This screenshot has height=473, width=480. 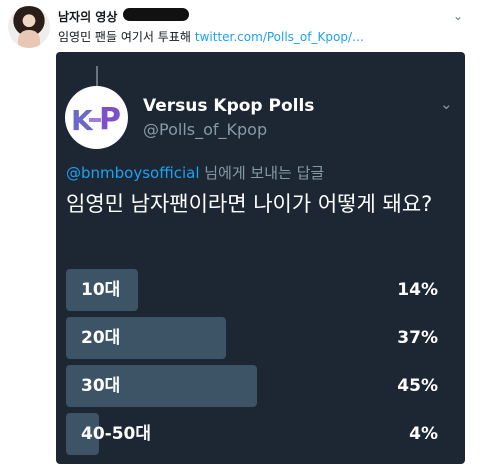 I want to click on poll-question: 임영민 남자팬이라면 나이가 어떻게 돼요?, so click(x=249, y=204).